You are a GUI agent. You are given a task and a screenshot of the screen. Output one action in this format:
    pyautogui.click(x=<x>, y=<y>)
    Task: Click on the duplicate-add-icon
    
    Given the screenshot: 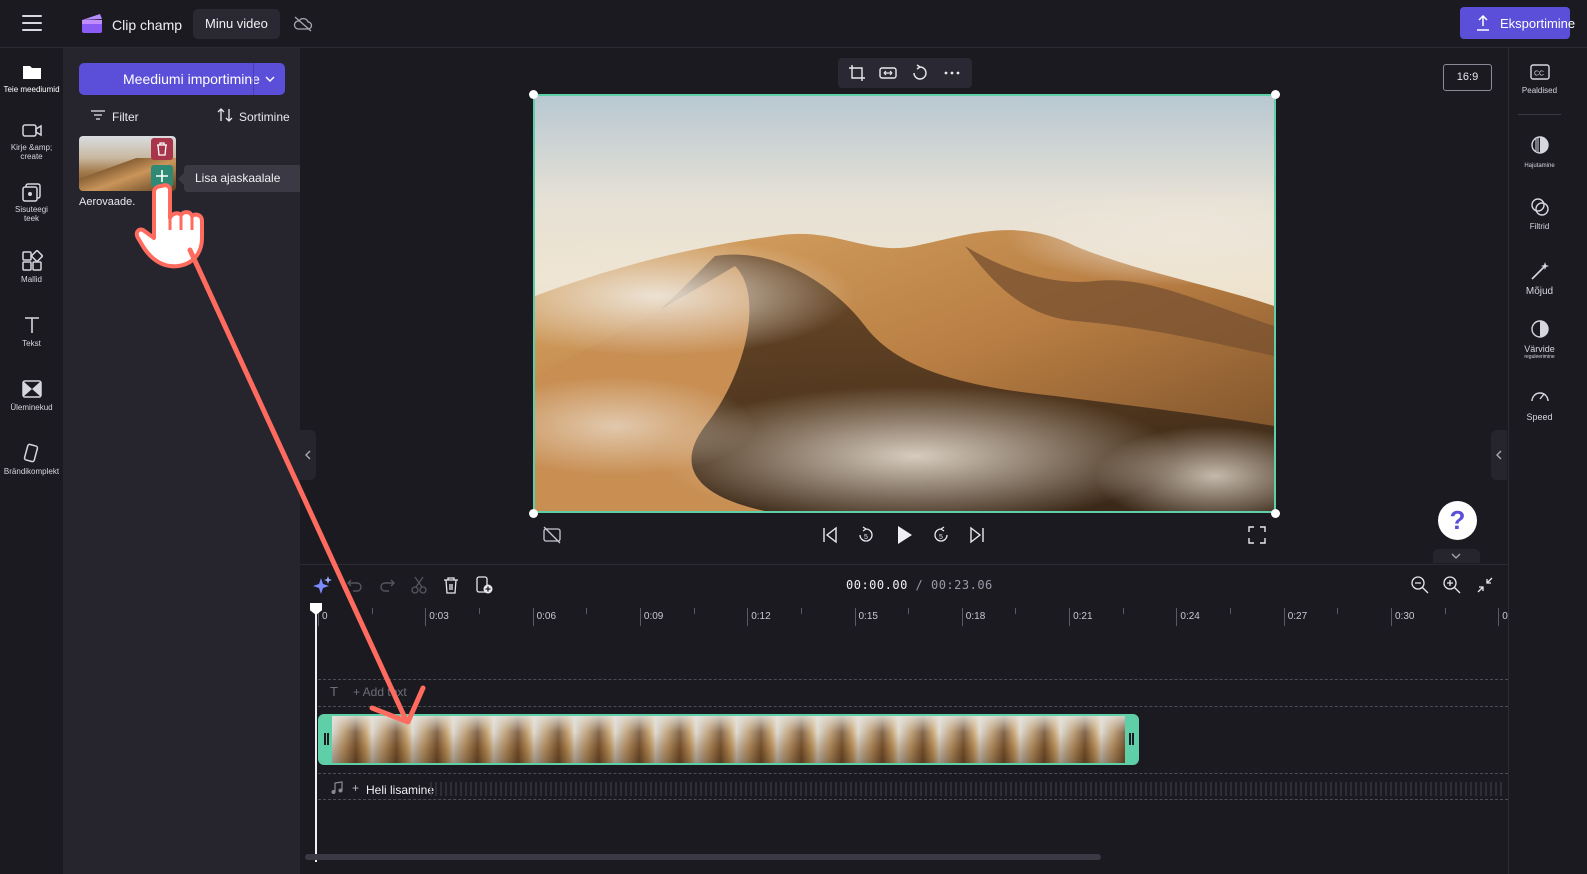 What is the action you would take?
    pyautogui.click(x=484, y=585)
    